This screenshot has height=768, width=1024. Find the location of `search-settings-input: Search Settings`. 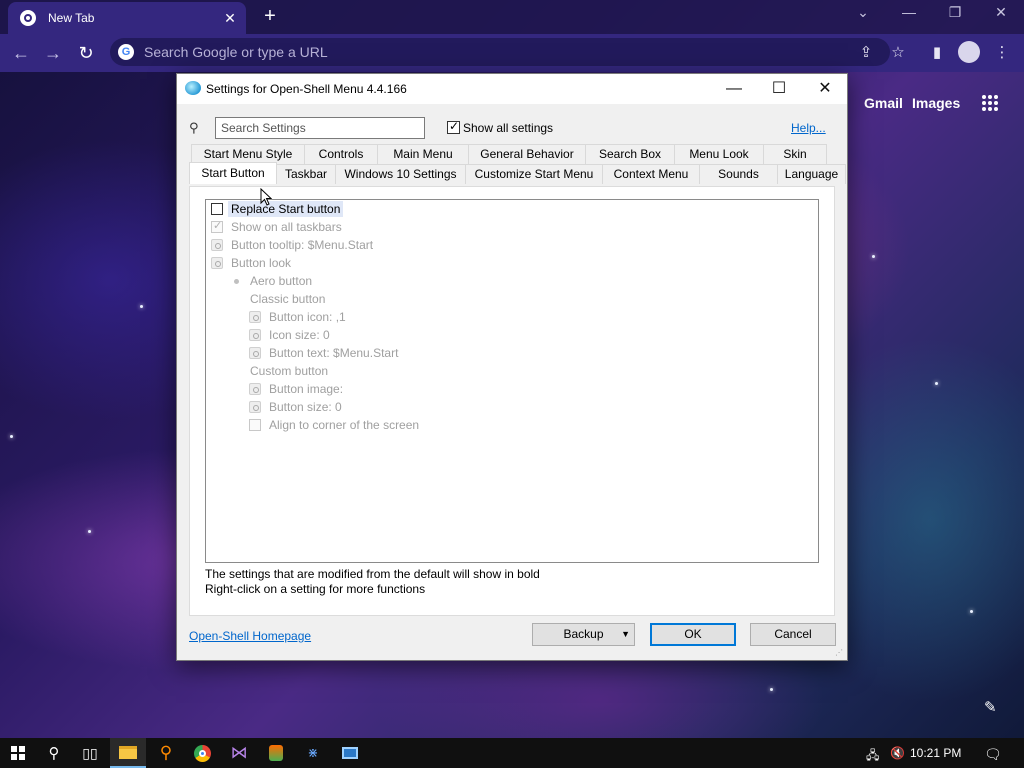

search-settings-input: Search Settings is located at coordinates (320, 128).